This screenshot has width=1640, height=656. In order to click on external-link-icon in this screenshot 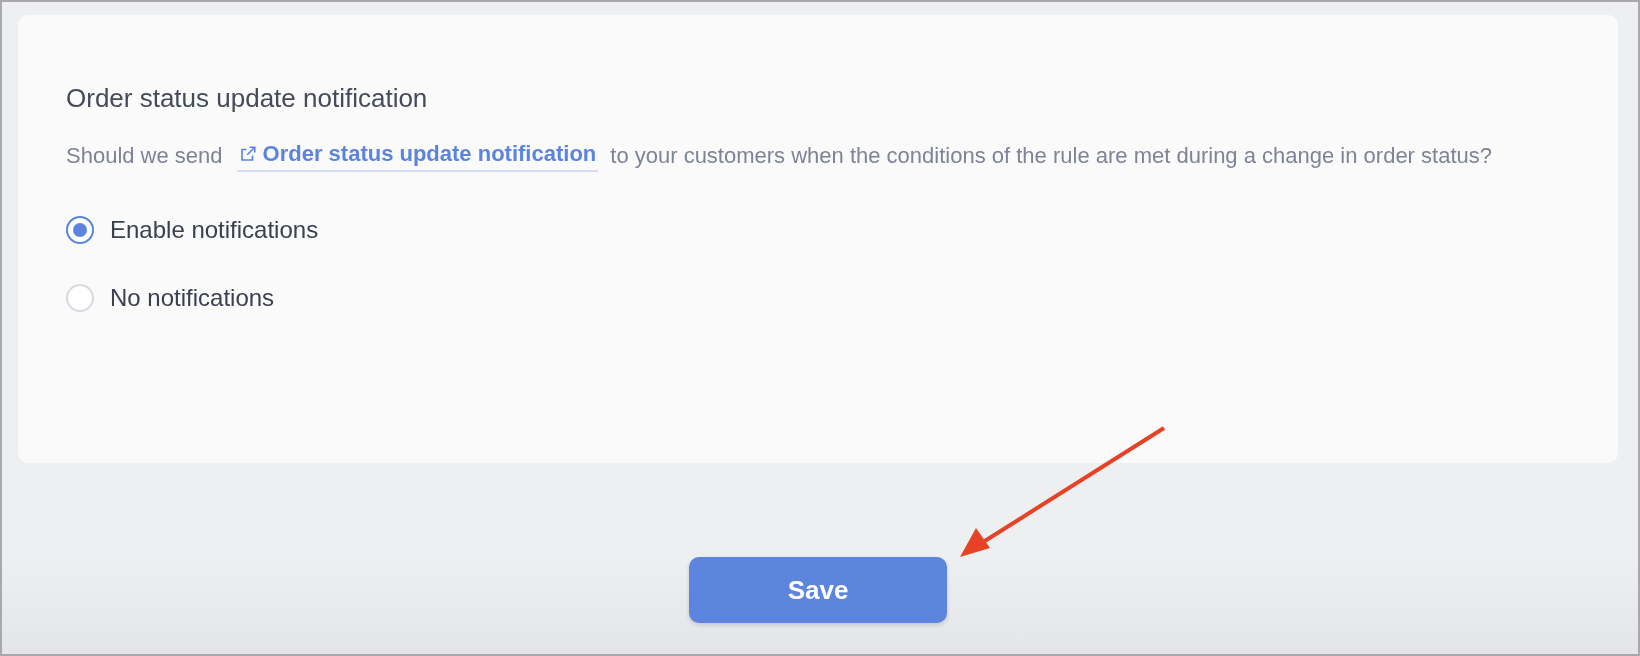, I will do `click(247, 154)`.